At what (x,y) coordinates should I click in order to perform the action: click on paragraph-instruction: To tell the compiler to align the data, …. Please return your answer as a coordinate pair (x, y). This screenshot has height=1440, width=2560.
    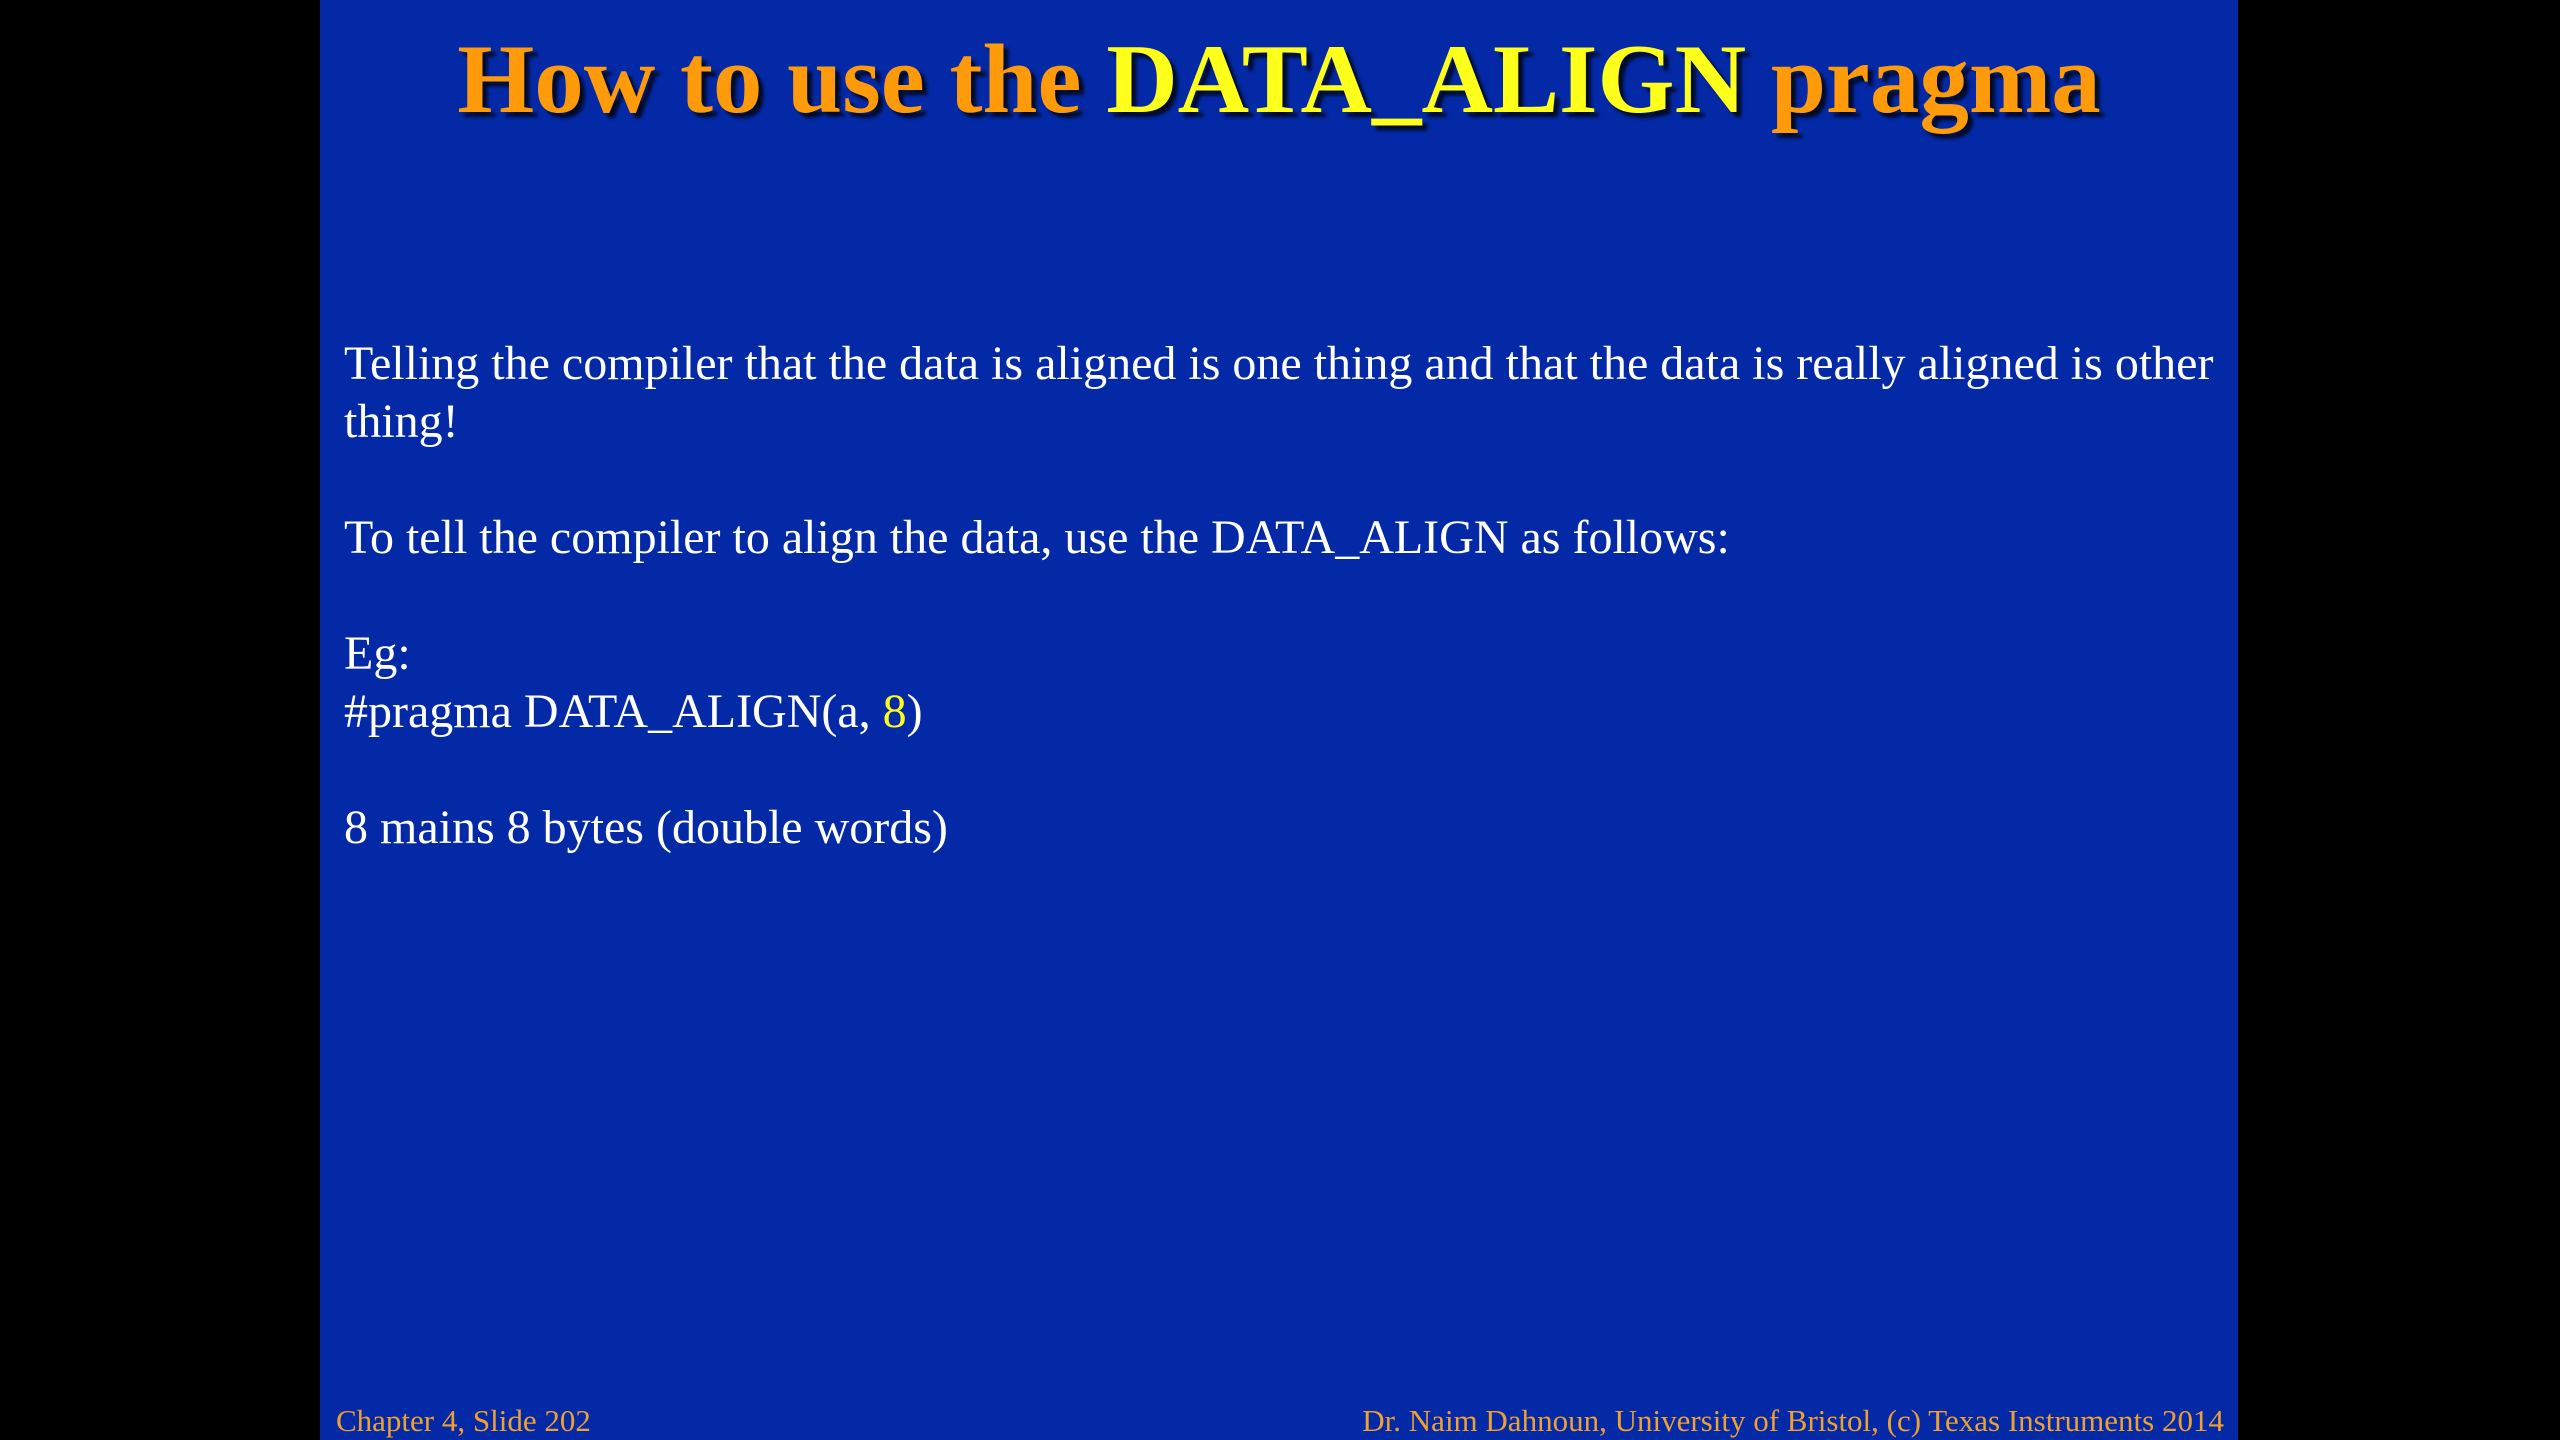
    Looking at the image, I should click on (1037, 537).